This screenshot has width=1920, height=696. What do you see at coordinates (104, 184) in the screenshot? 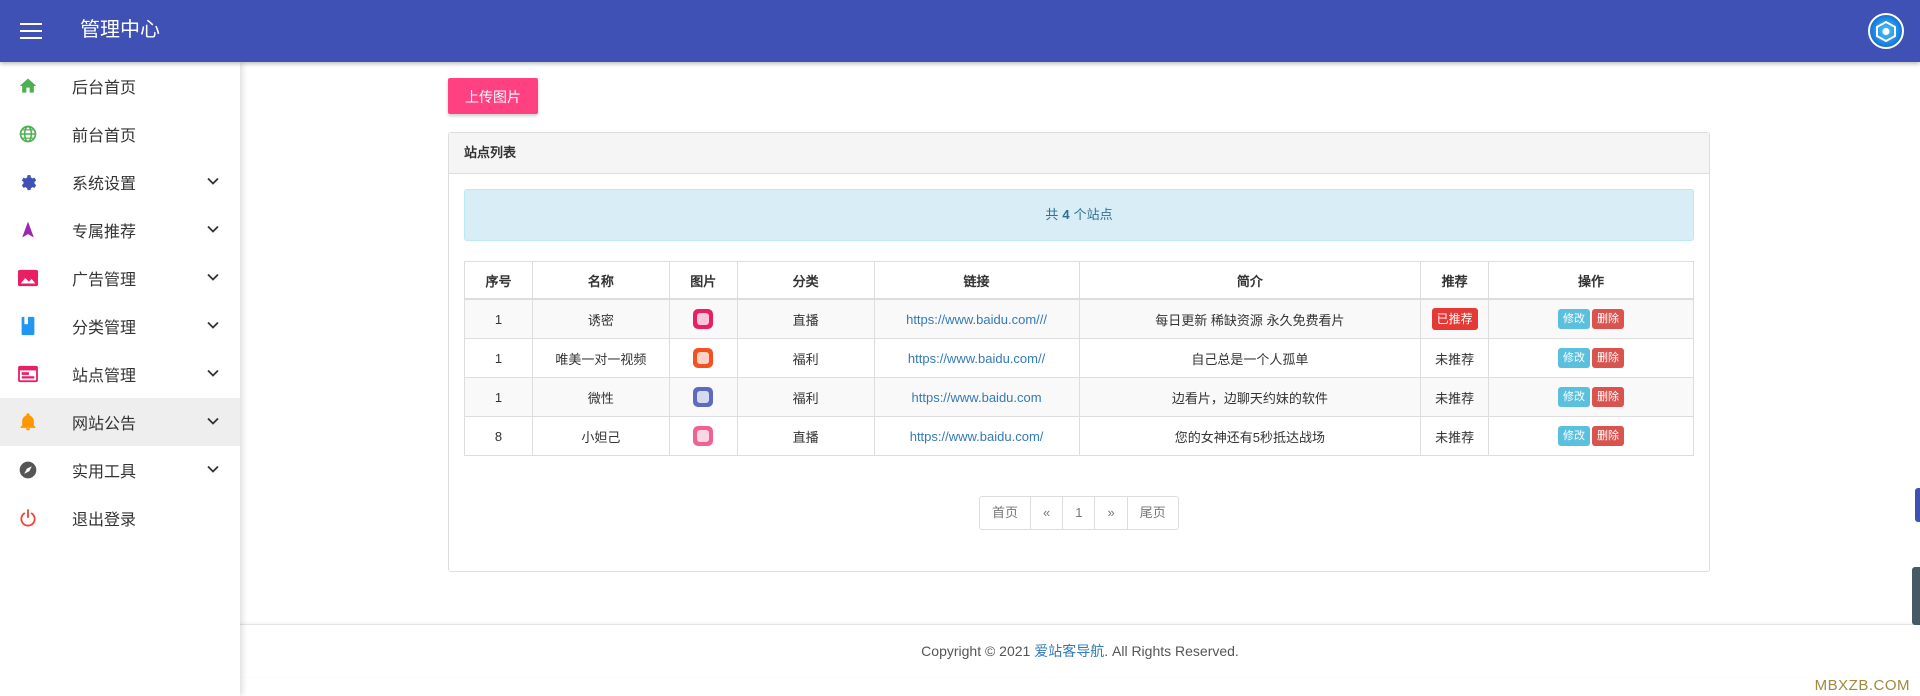
I see `sidebar-item-label: 系统设置` at bounding box center [104, 184].